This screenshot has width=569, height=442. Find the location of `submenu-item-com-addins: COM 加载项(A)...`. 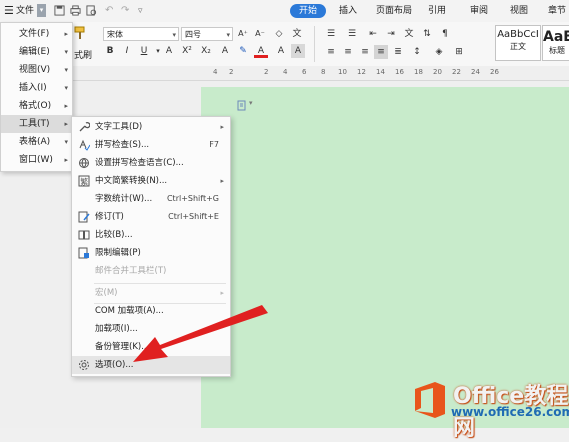

submenu-item-com-addins: COM 加载项(A)... is located at coordinates (151, 311).